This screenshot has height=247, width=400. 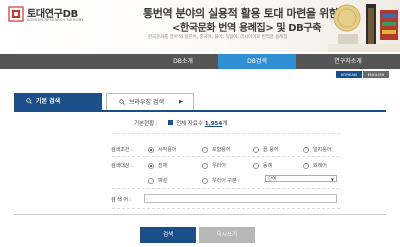 I want to click on main-nav: DB소개 DB검색 연구자소개, so click(x=200, y=61).